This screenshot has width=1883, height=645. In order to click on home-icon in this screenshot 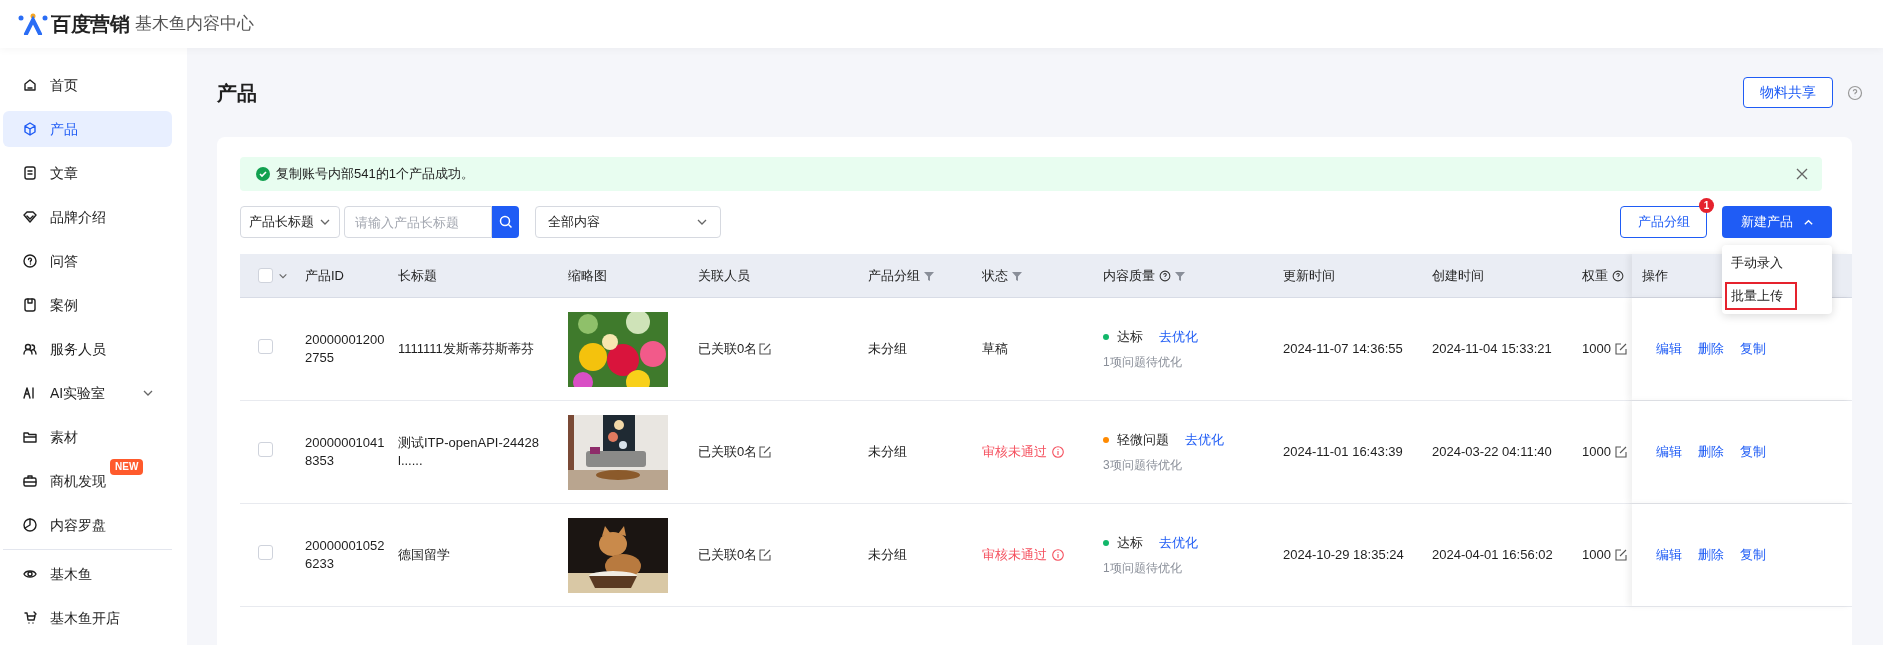, I will do `click(30, 85)`.